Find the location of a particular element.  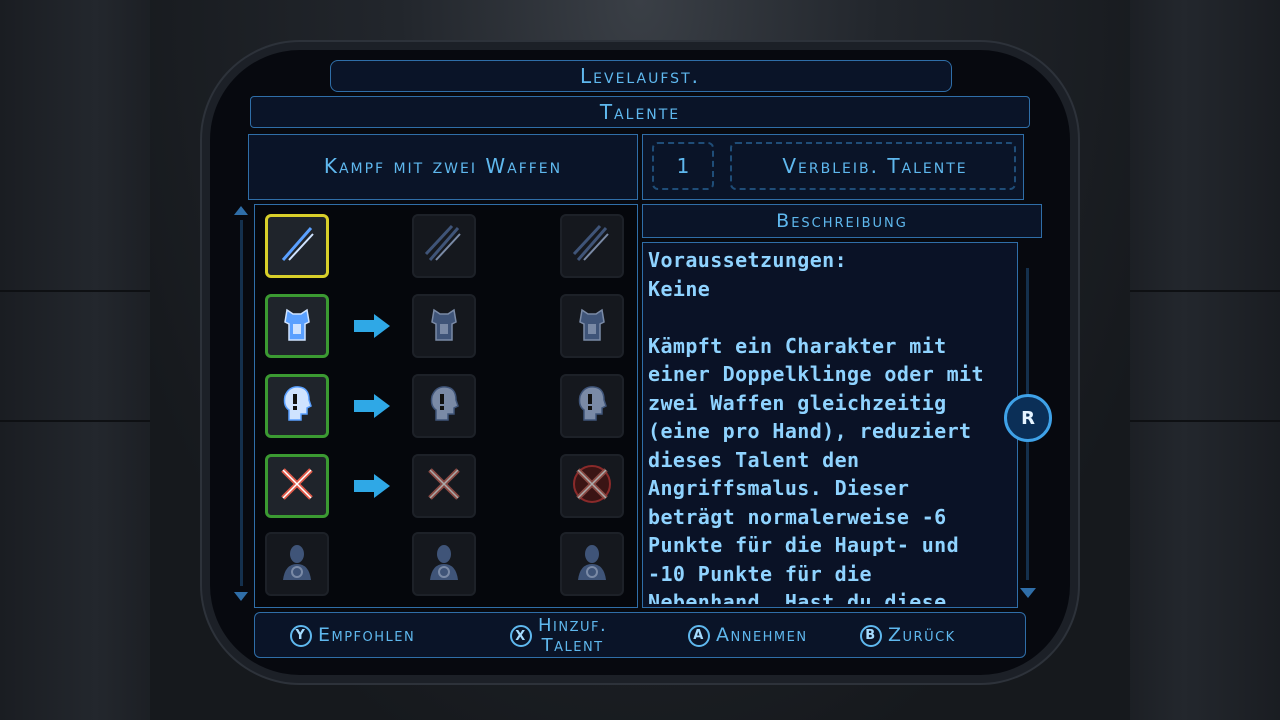

accept-button: A Annehmen is located at coordinates (748, 635).